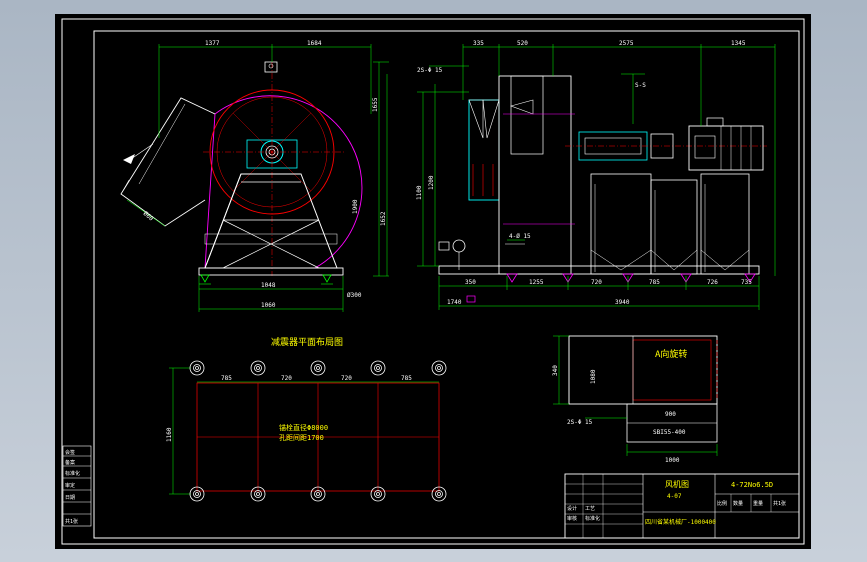  Describe the element at coordinates (672, 460) in the screenshot. I see `dim-text: 1000` at that location.